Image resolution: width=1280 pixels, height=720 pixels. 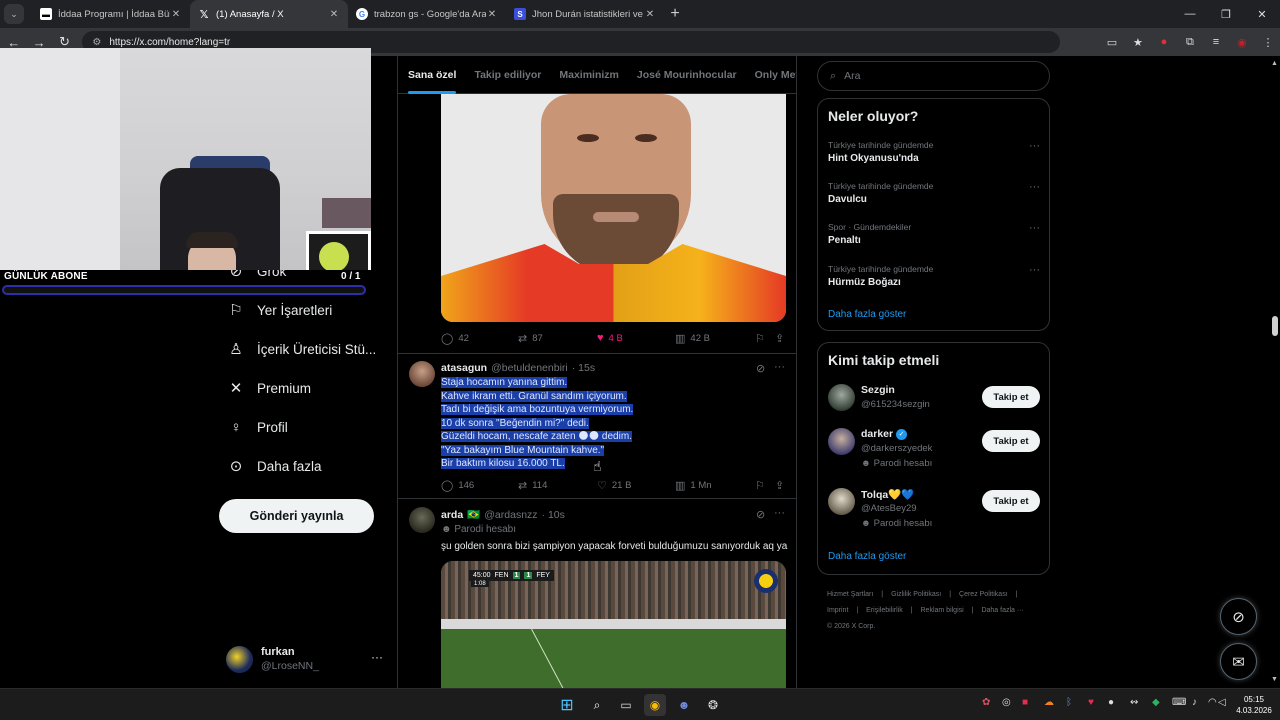 What do you see at coordinates (1049, 702) in the screenshot?
I see `tray-icon: ☁` at bounding box center [1049, 702].